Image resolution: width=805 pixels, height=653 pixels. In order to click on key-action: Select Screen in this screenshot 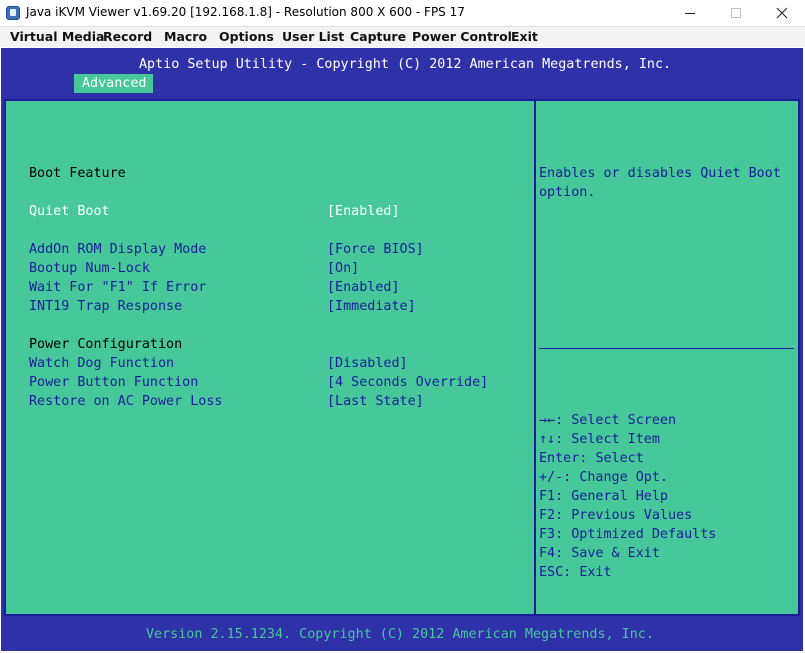, I will do `click(624, 420)`.